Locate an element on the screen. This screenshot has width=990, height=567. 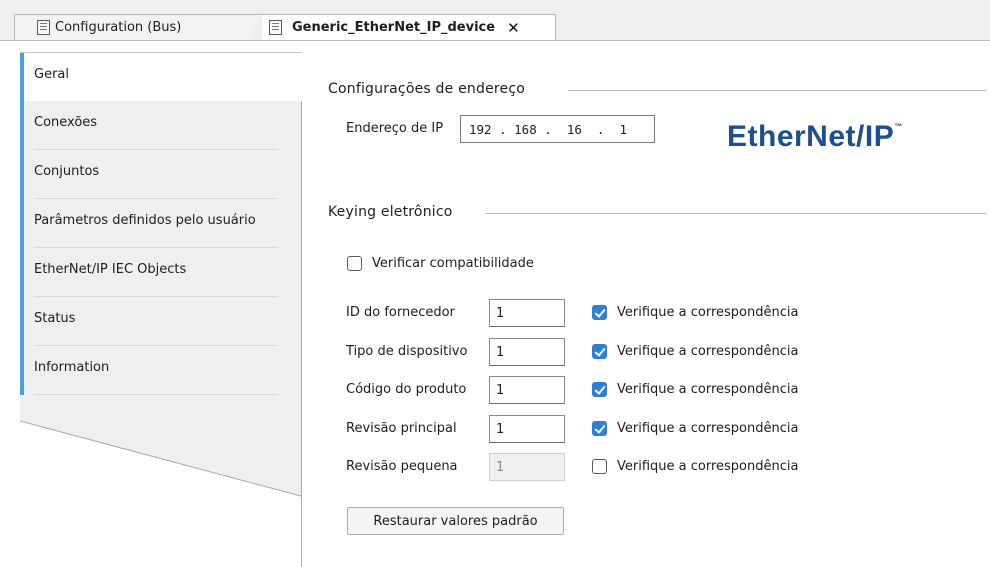
vendor-id-input: 1 is located at coordinates (527, 313).